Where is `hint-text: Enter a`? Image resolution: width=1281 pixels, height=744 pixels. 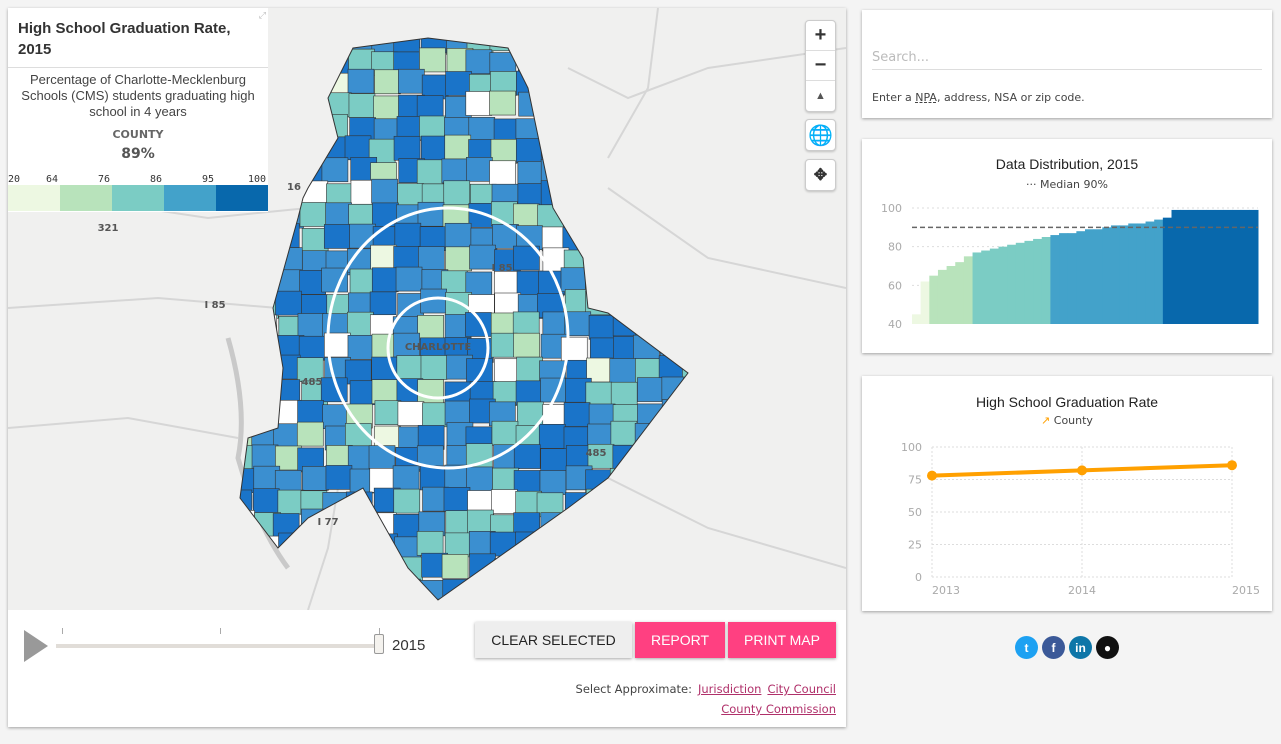
hint-text: Enter a is located at coordinates (894, 97).